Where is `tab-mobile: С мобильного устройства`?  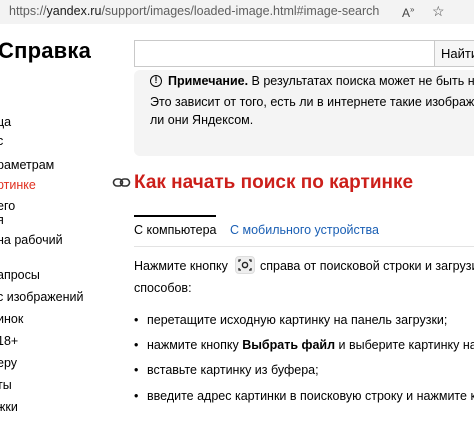 tab-mobile: С мобильного устройства is located at coordinates (304, 230).